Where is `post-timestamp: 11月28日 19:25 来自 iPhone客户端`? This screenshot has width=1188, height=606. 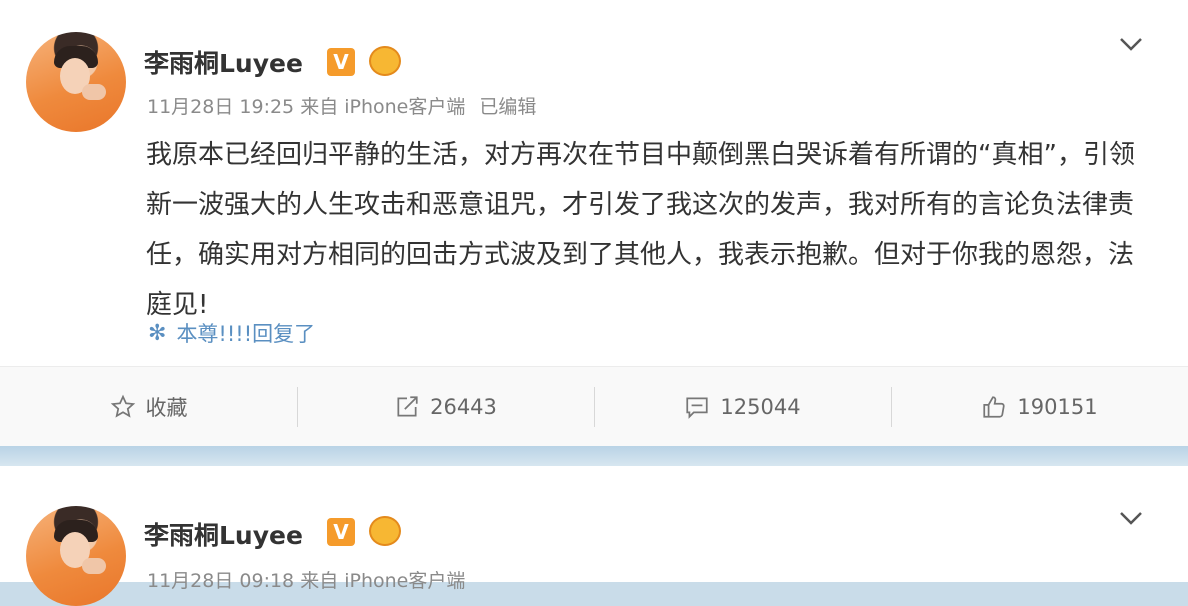 post-timestamp: 11月28日 19:25 来自 iPhone客户端 is located at coordinates (306, 107).